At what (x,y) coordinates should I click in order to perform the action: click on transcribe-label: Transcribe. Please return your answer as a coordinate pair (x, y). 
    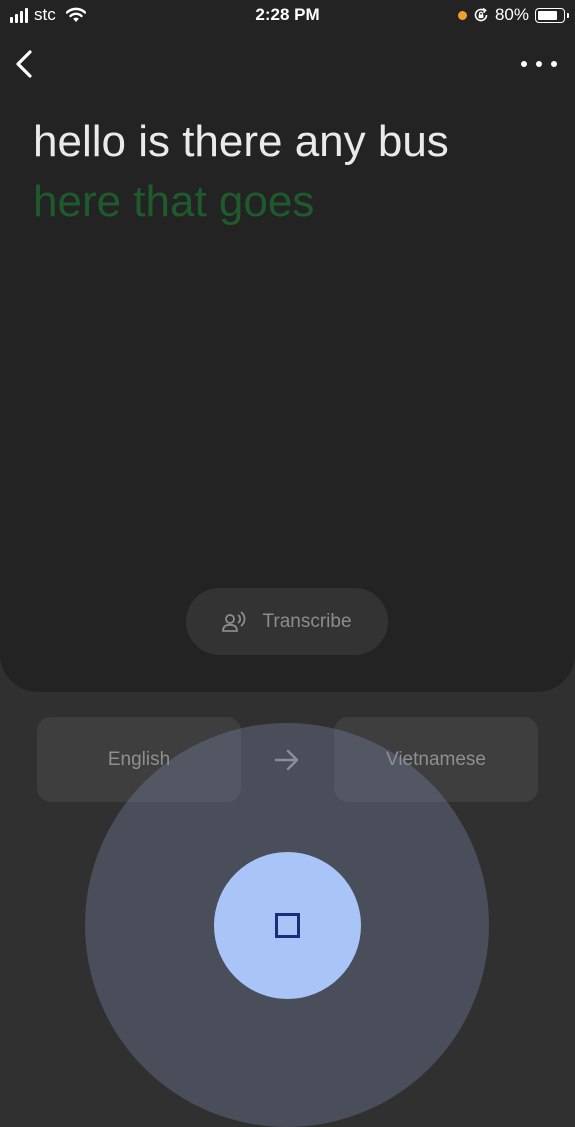
    Looking at the image, I should click on (307, 621).